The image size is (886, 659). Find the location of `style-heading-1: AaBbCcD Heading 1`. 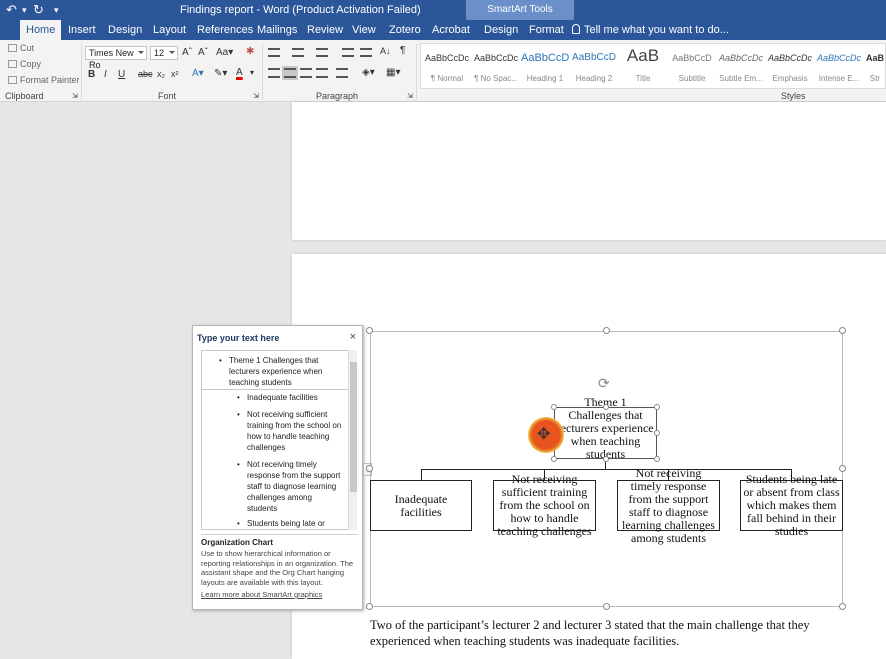

style-heading-1: AaBbCcD Heading 1 is located at coordinates (545, 66).